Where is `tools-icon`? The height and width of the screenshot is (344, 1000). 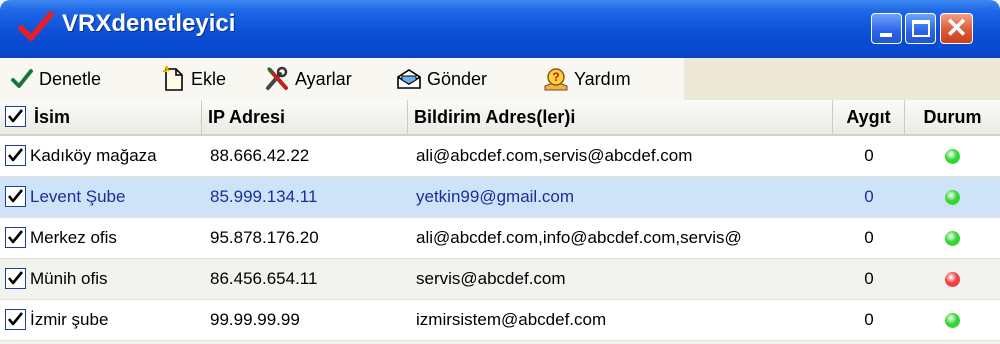
tools-icon is located at coordinates (277, 78).